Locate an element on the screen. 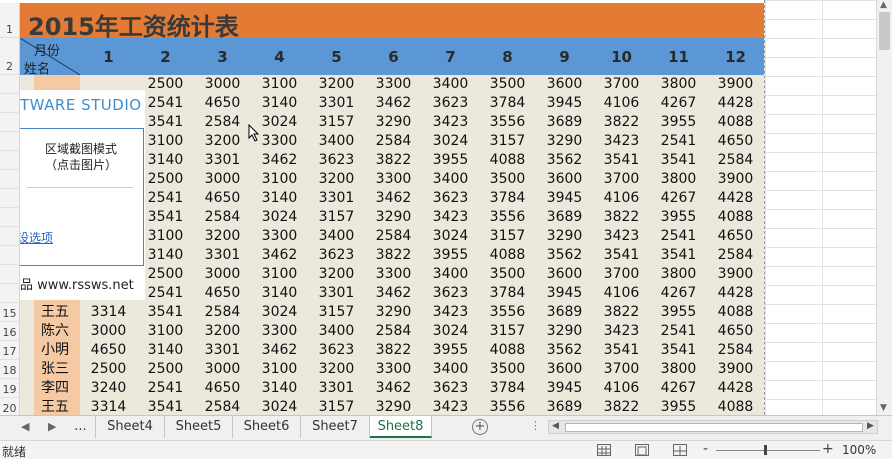  month1-cell: 3314 is located at coordinates (108, 406).